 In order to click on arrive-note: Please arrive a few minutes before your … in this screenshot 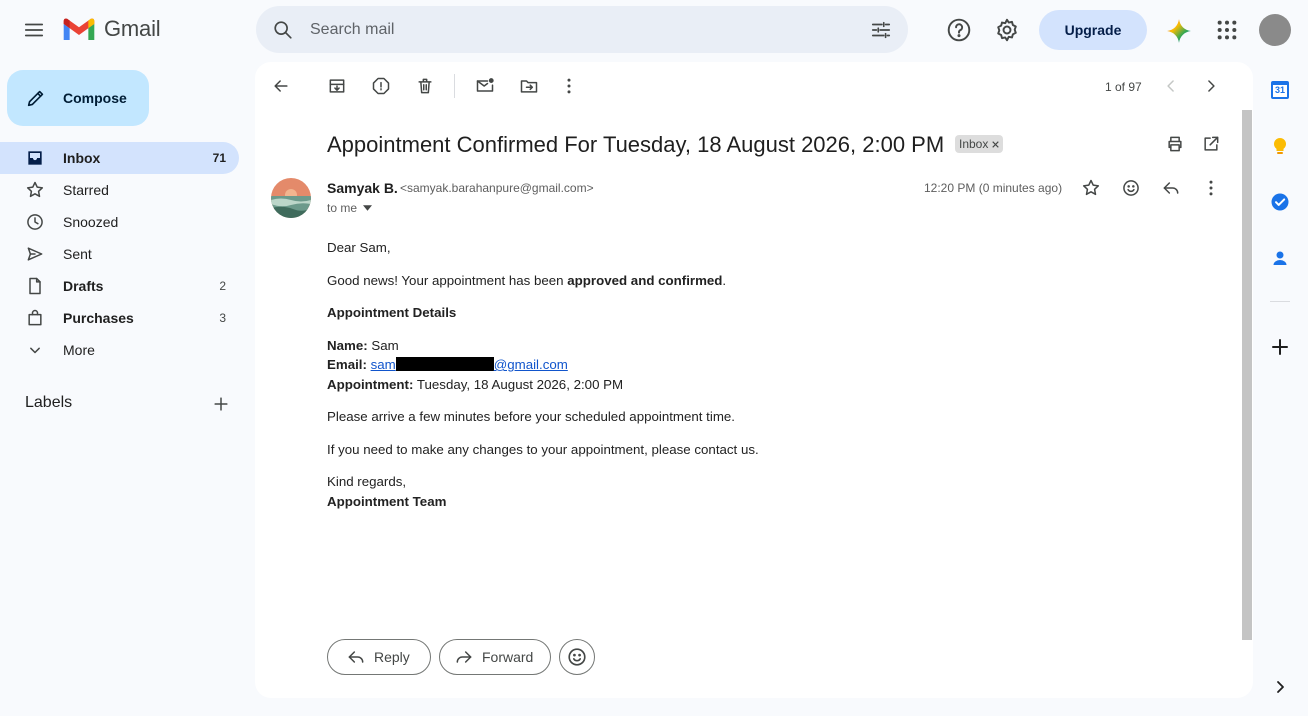, I will do `click(531, 416)`.